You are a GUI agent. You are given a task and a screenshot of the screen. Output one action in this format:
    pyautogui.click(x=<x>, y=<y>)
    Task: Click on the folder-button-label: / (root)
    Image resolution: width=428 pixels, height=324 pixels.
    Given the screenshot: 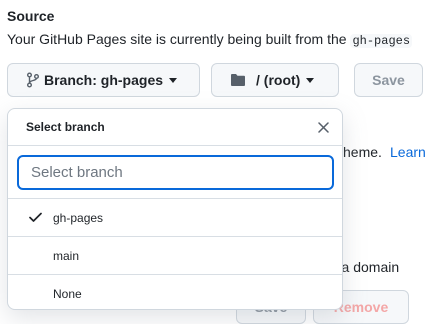 What is the action you would take?
    pyautogui.click(x=278, y=80)
    